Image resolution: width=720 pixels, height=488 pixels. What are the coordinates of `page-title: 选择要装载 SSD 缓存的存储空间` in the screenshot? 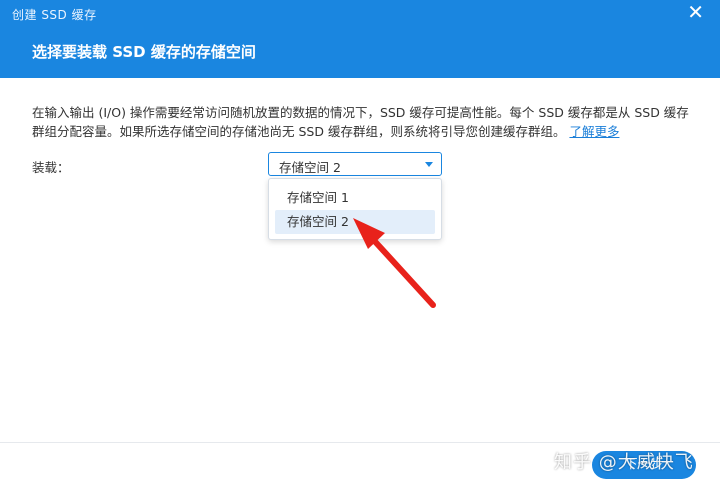 It's located at (144, 52).